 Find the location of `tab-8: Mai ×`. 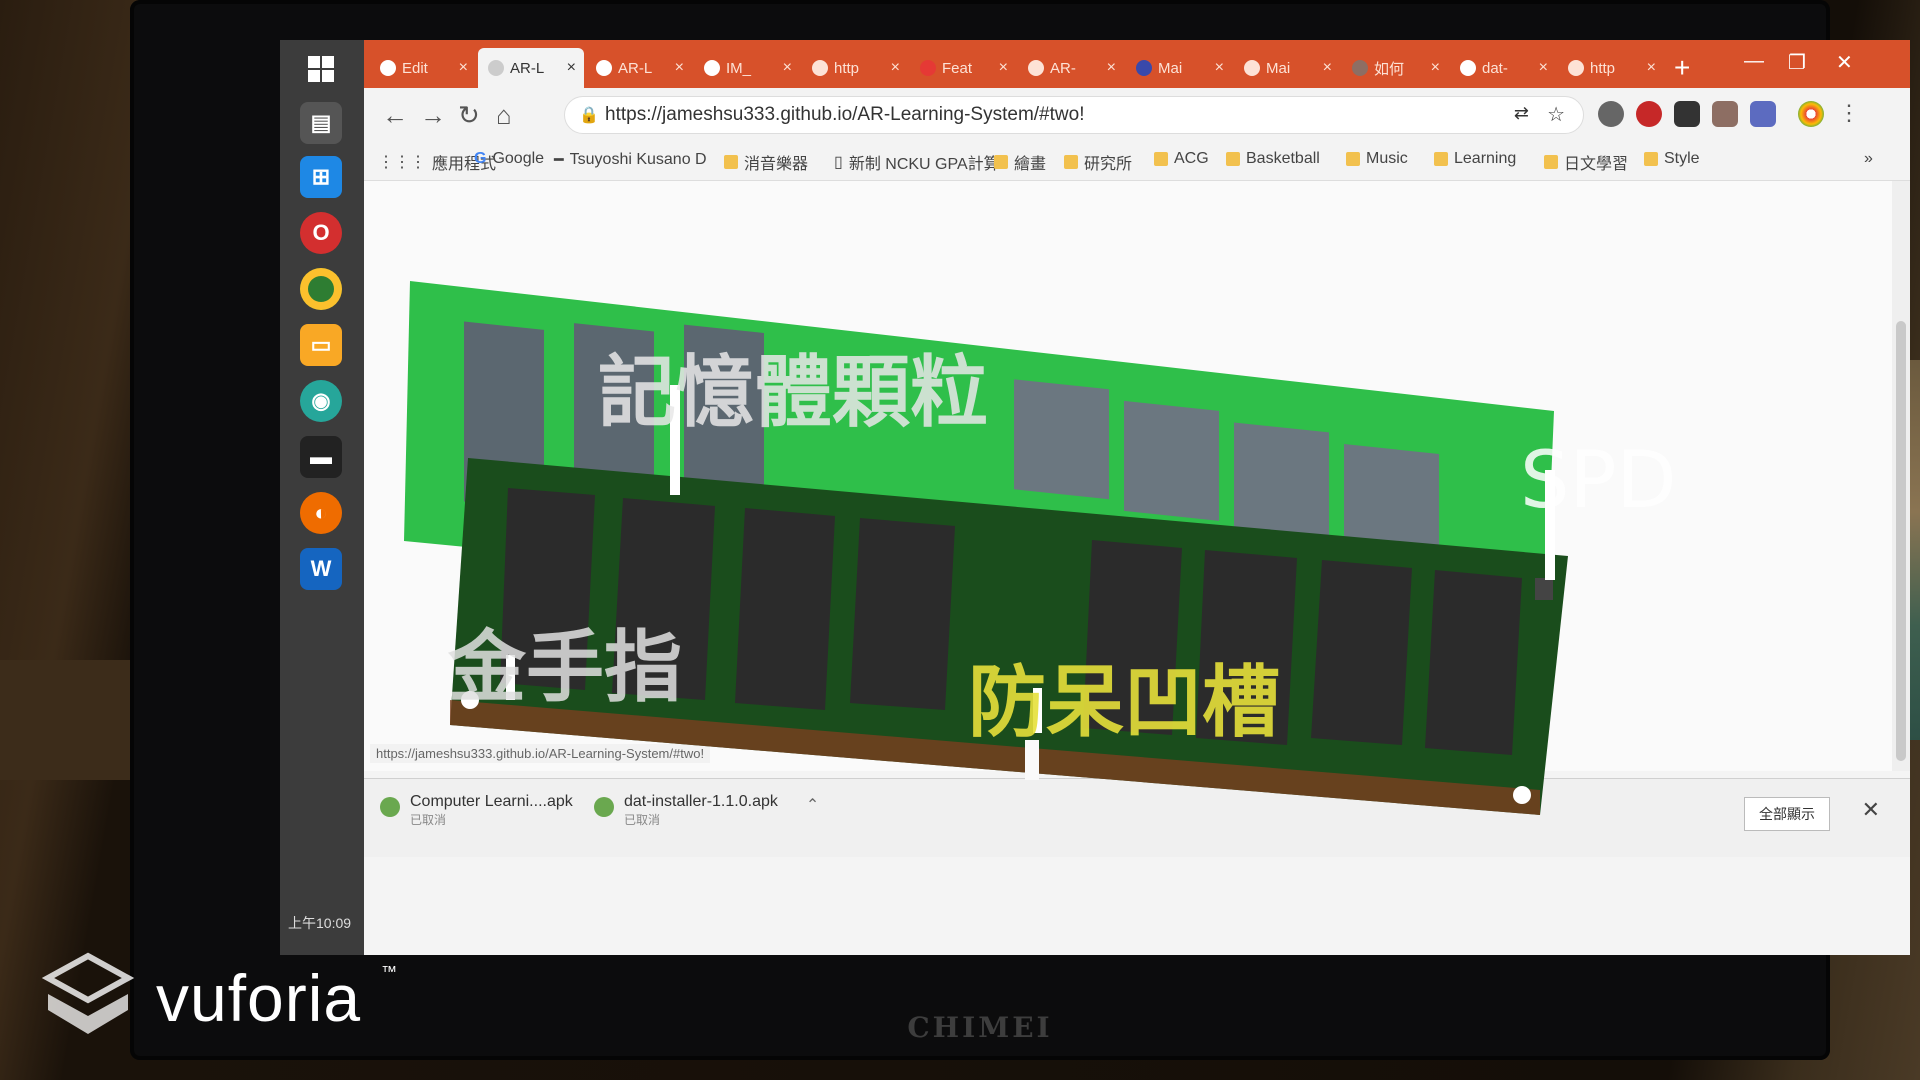

tab-8: Mai × is located at coordinates (1287, 68).